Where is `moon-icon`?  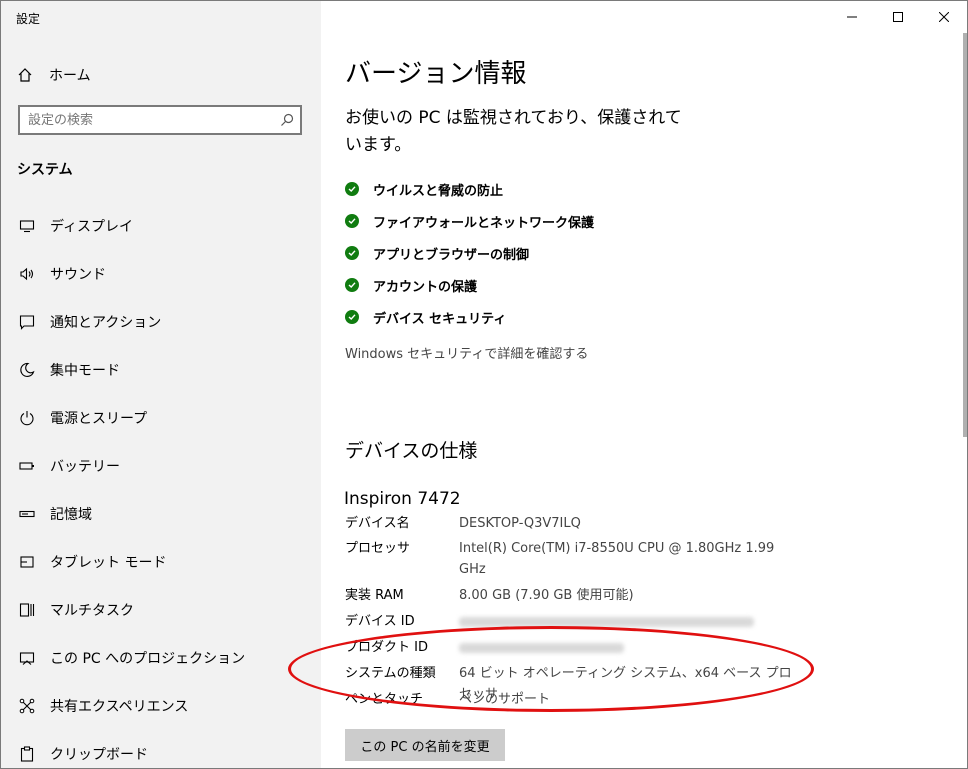
moon-icon is located at coordinates (27, 370).